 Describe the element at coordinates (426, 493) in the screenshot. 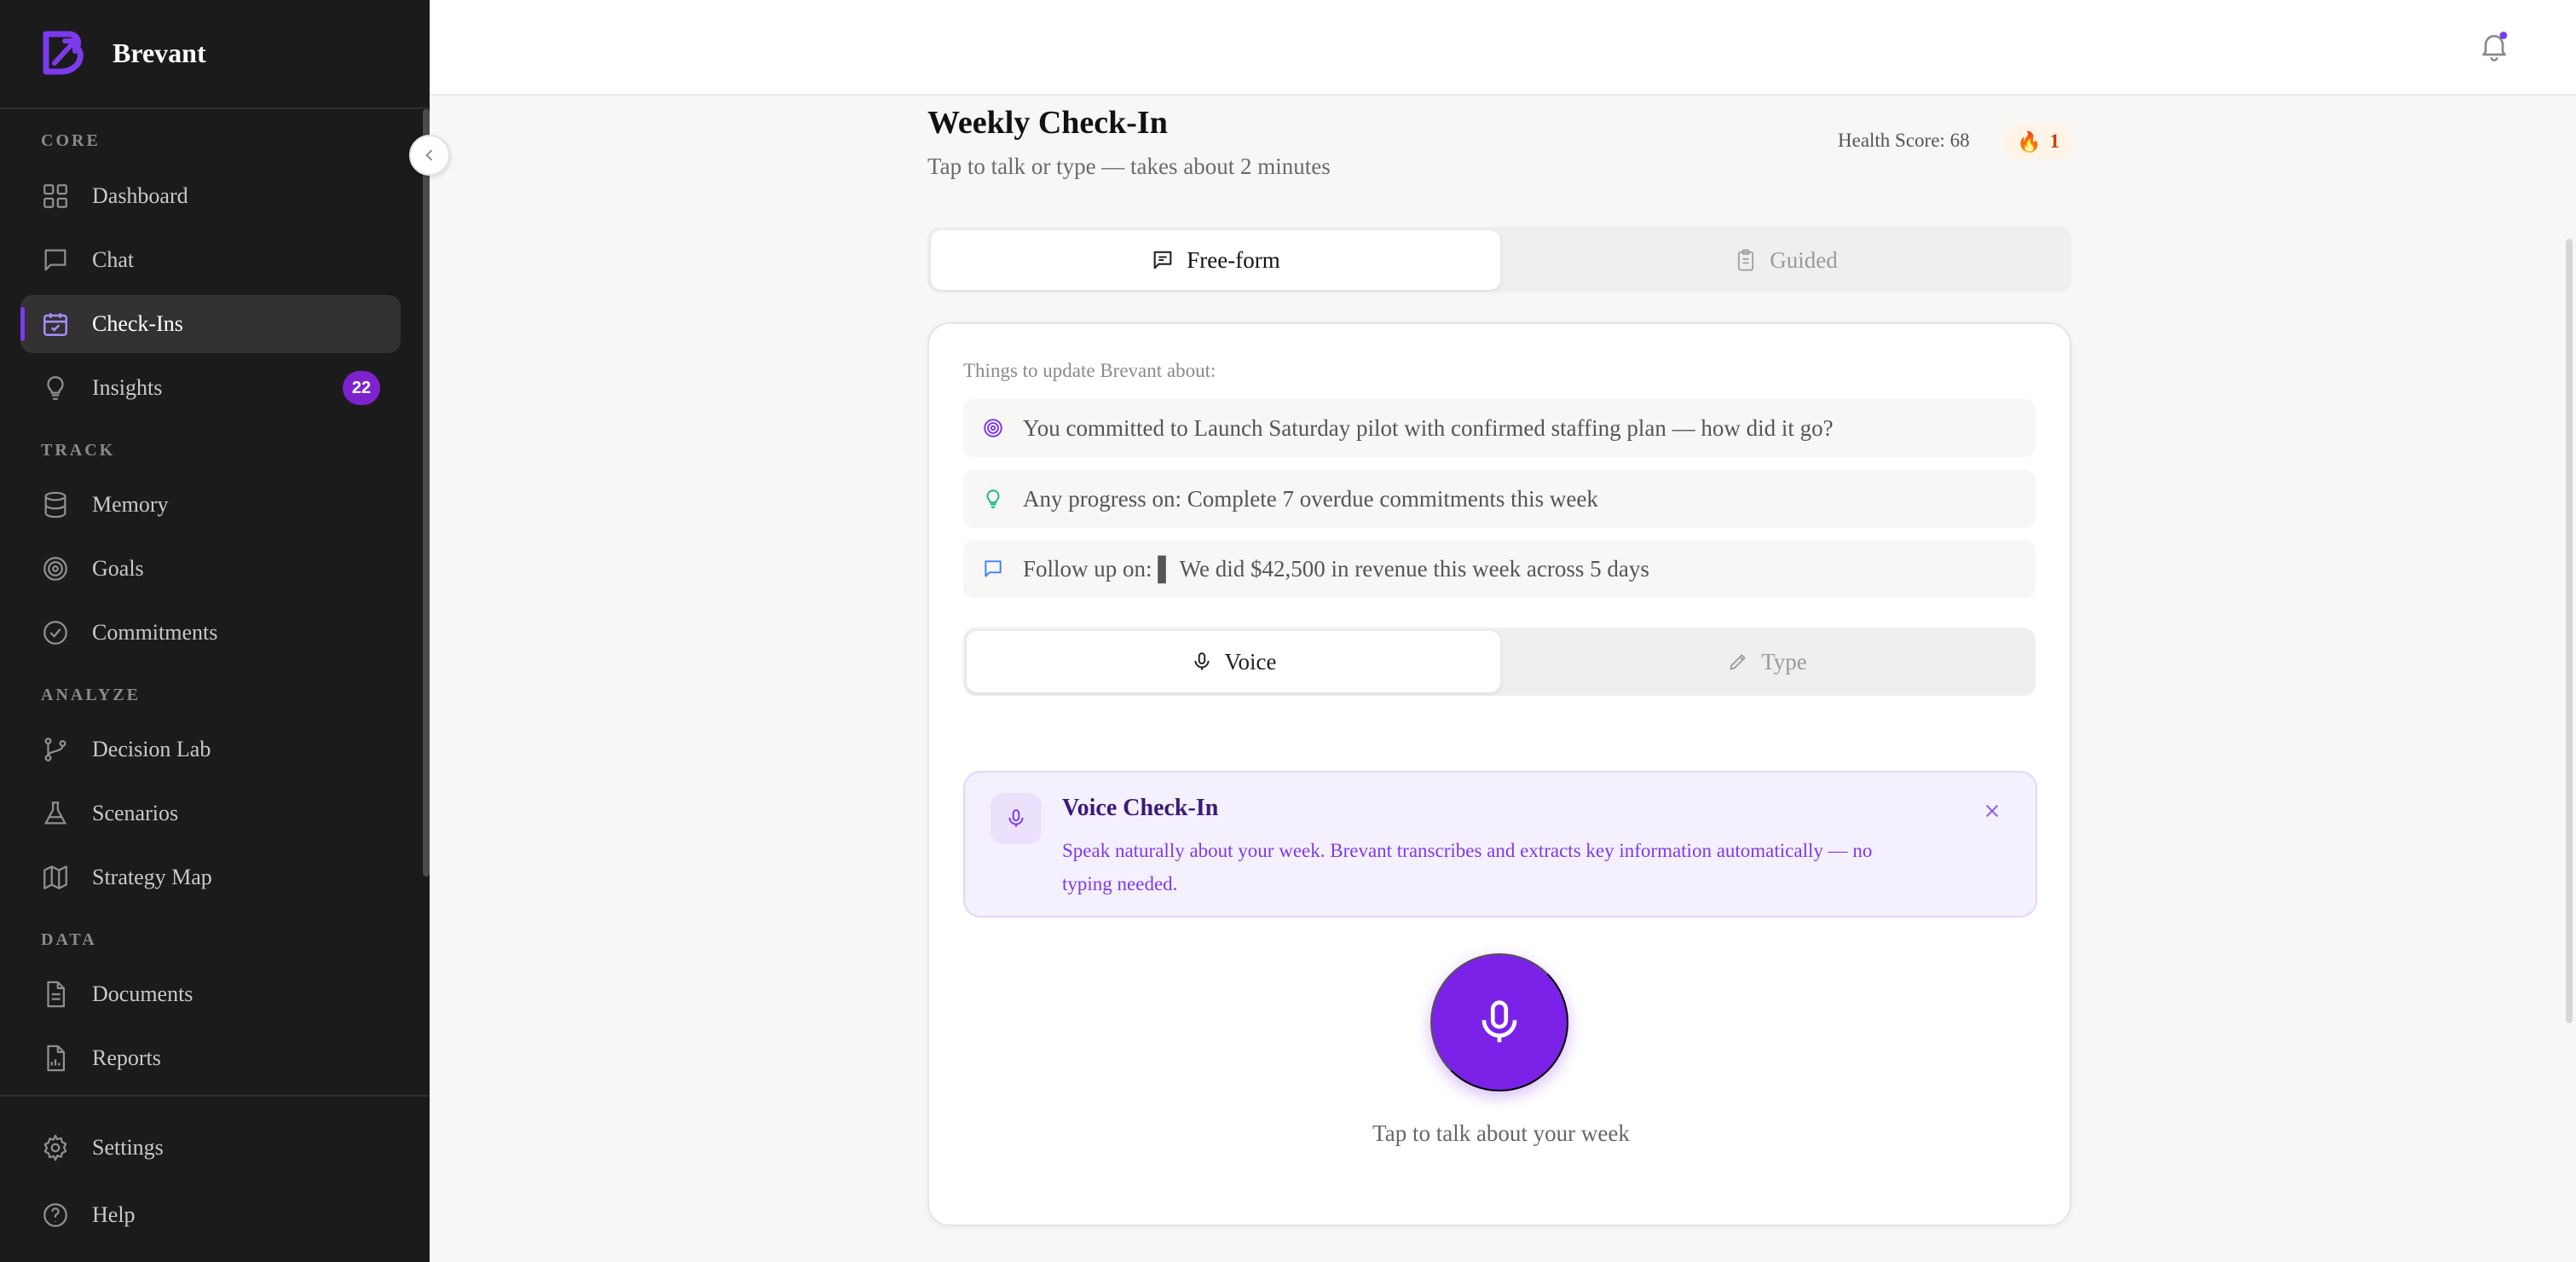

I see `sidebar-scrollbar` at that location.